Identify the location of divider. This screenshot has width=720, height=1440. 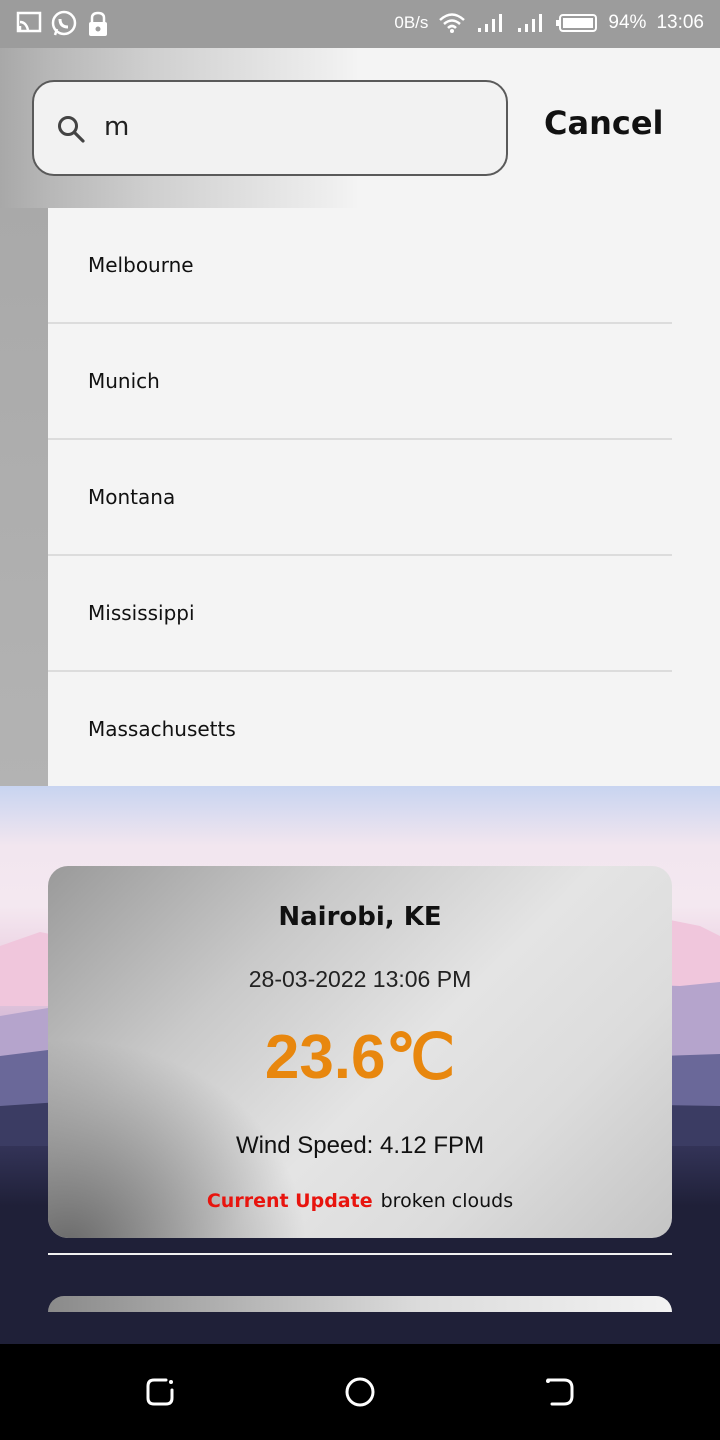
(360, 1254).